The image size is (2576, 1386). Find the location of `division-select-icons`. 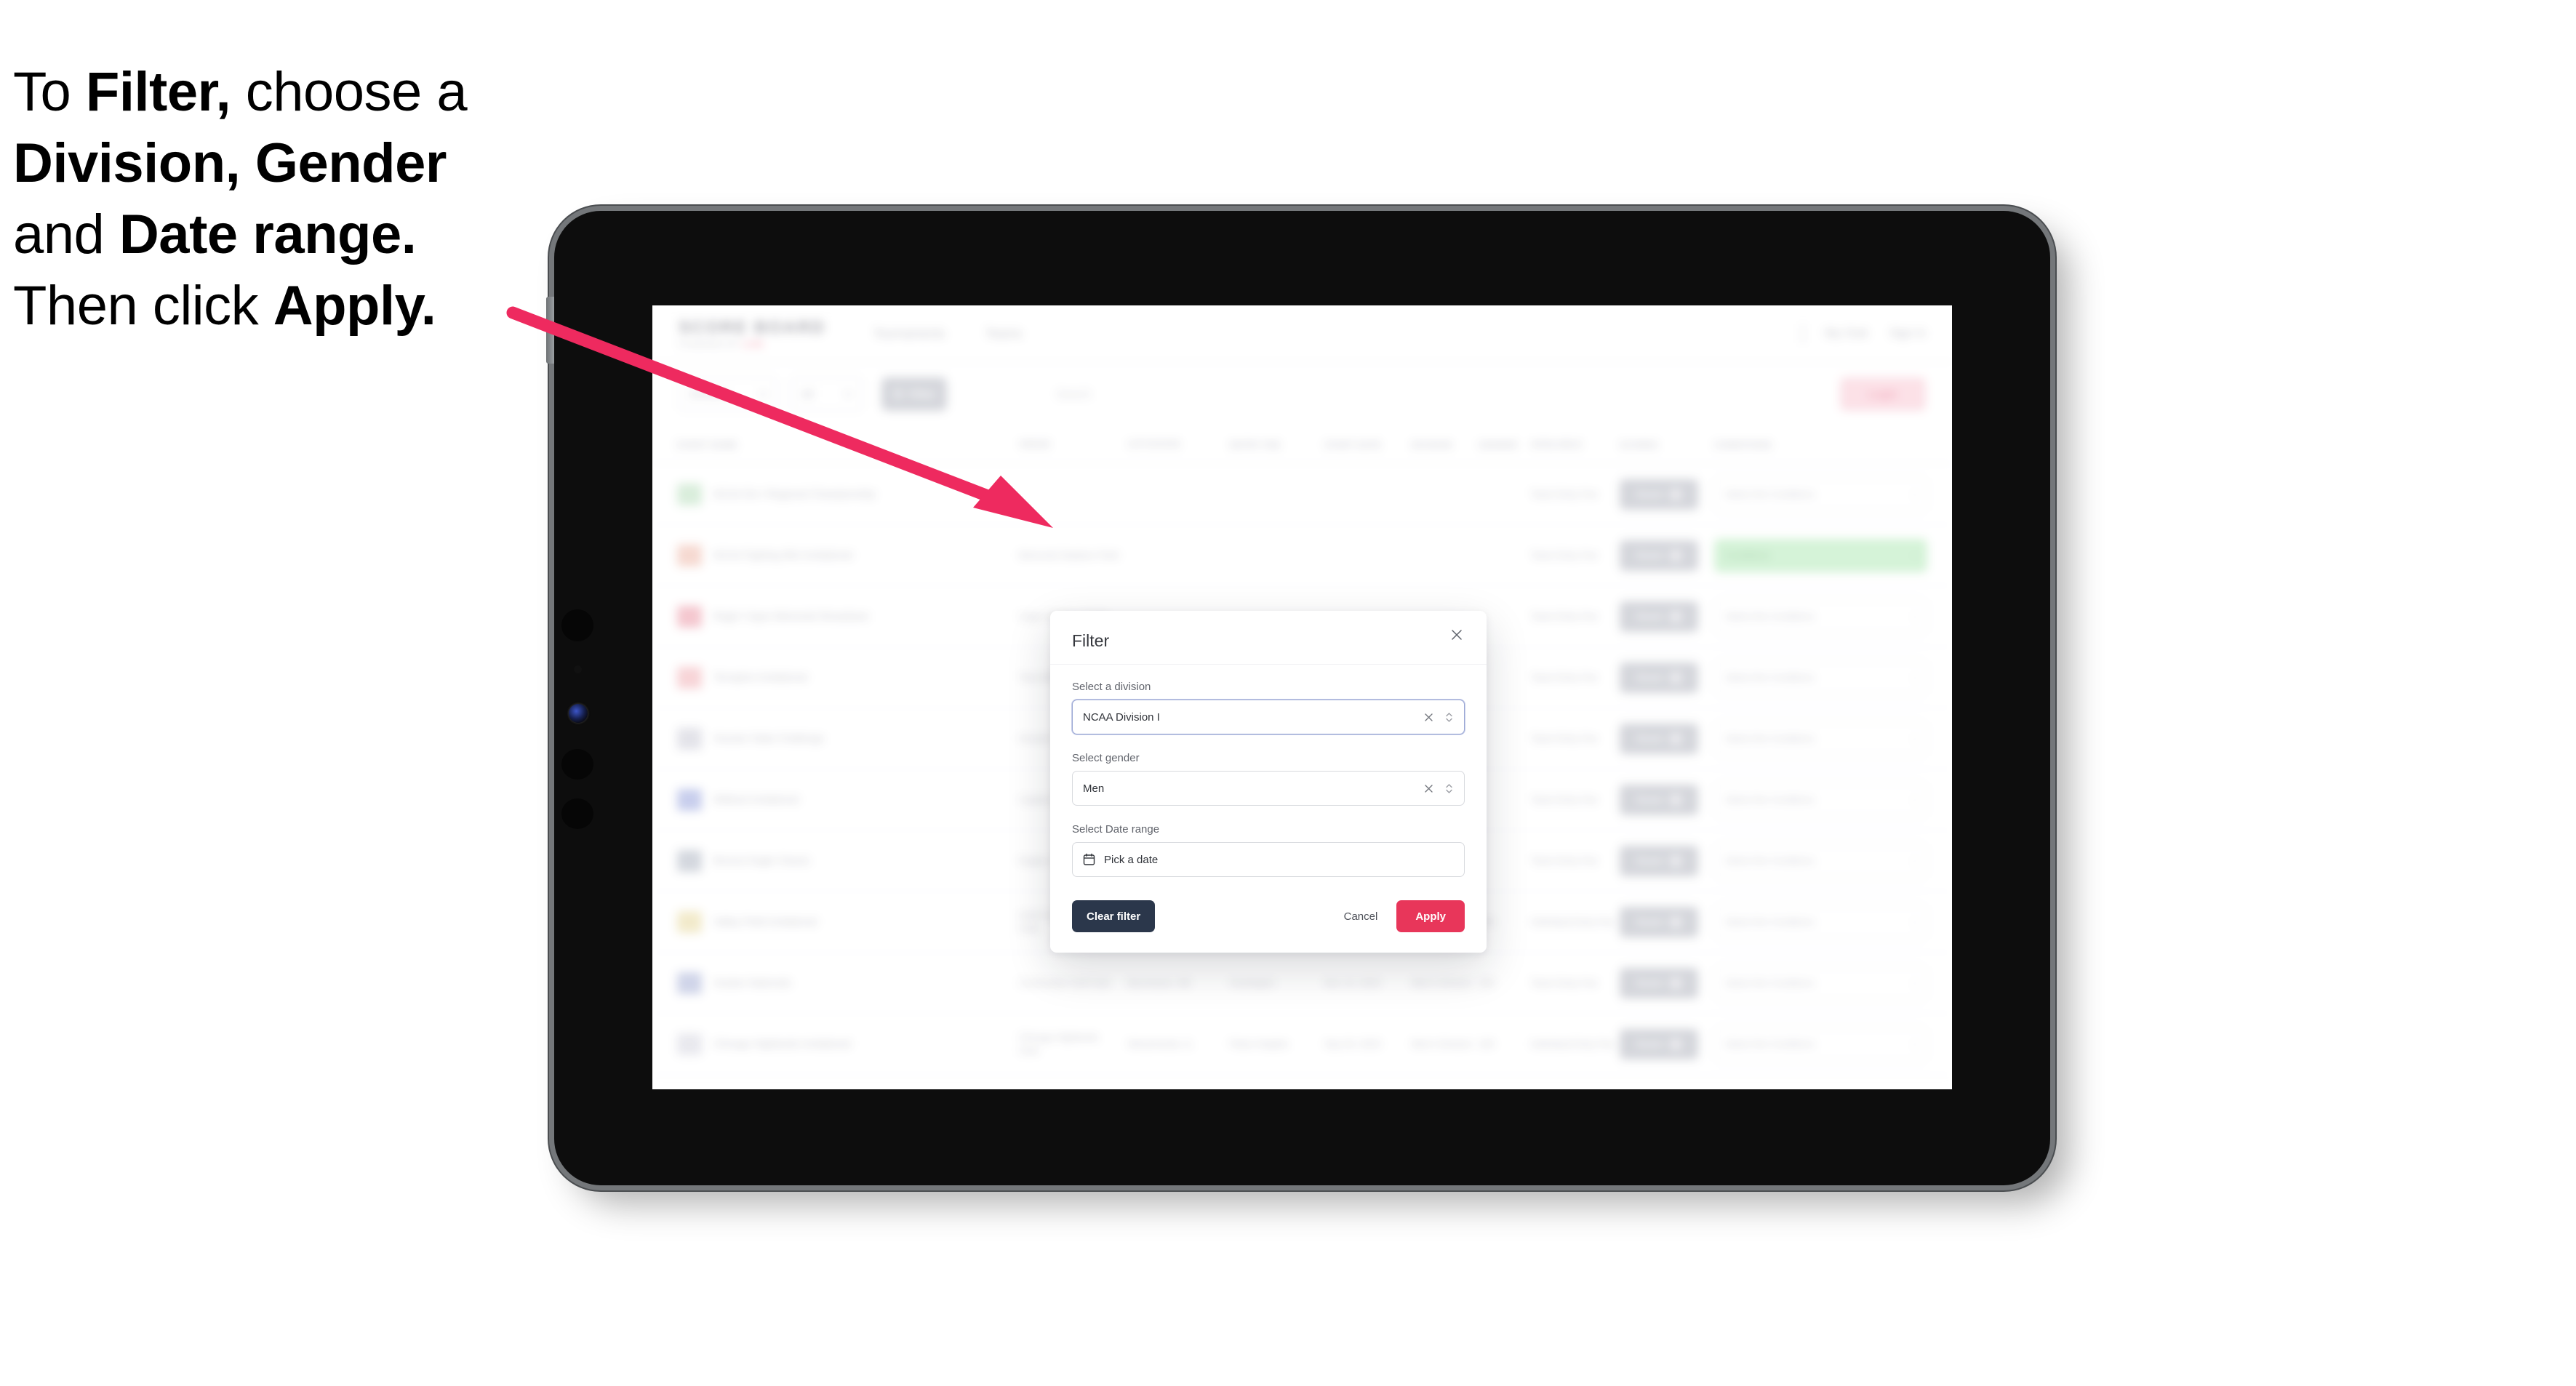

division-select-icons is located at coordinates (1438, 718).